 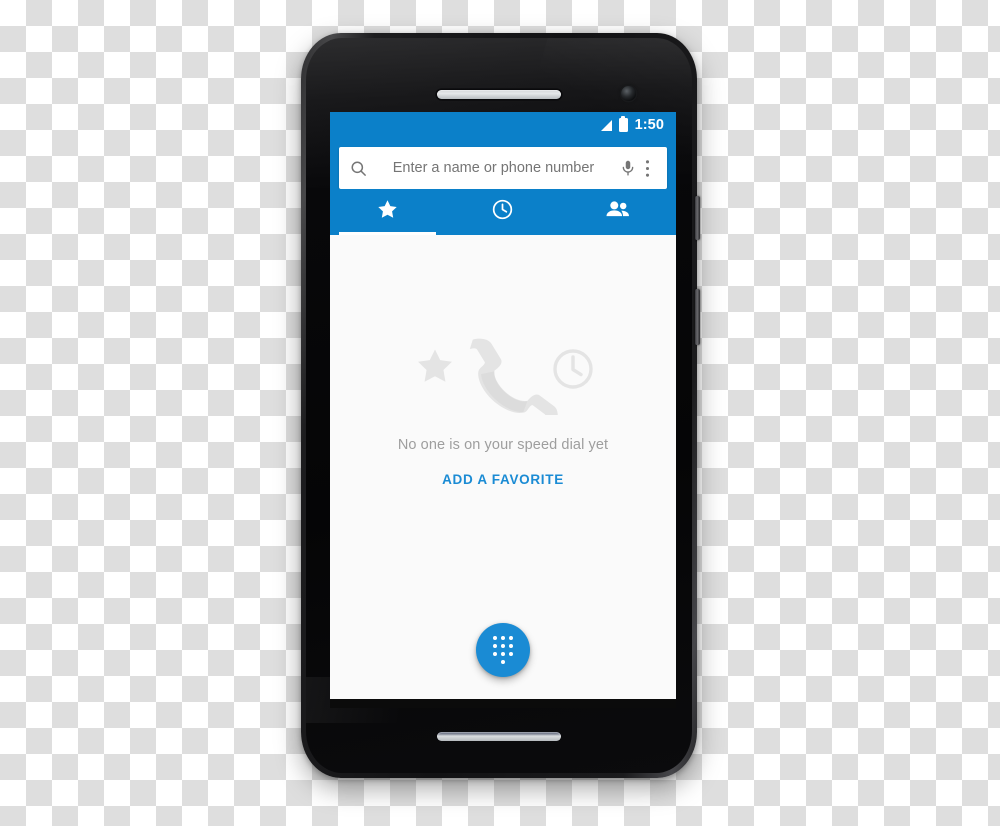 I want to click on empty-state-title: No one is on your speed dial yet, so click(x=503, y=445).